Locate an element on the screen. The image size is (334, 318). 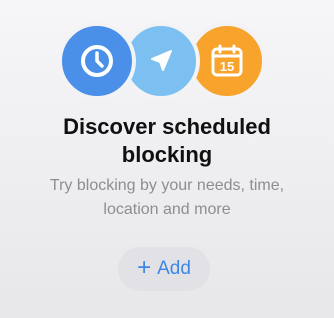
add-button: + Add is located at coordinates (164, 269).